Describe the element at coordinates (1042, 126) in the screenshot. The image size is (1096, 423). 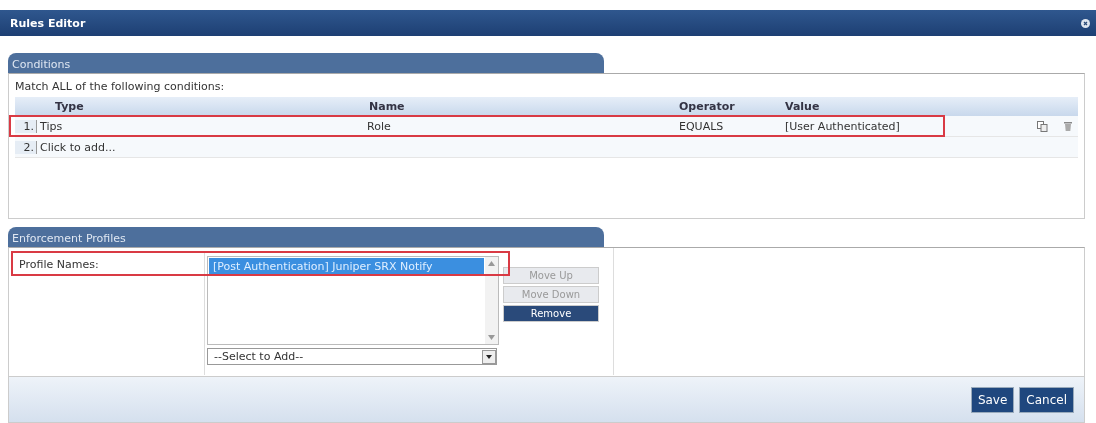
I see `copy-icon` at that location.